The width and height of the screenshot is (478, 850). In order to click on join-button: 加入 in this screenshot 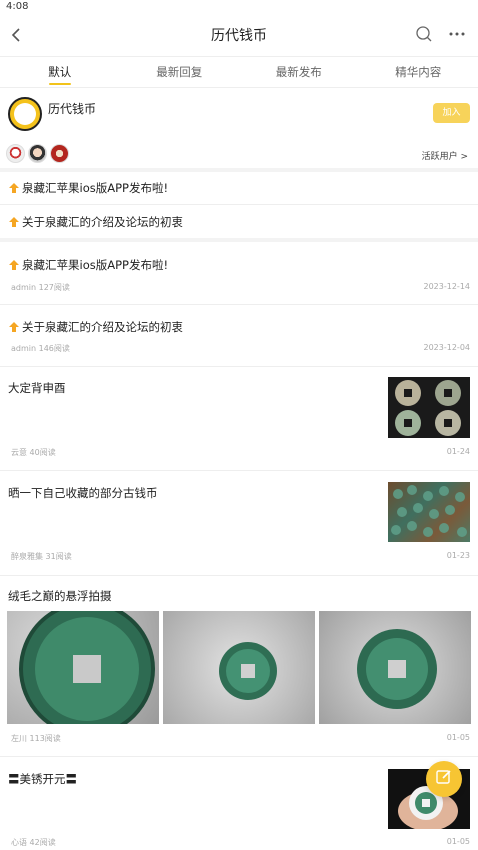, I will do `click(451, 113)`.